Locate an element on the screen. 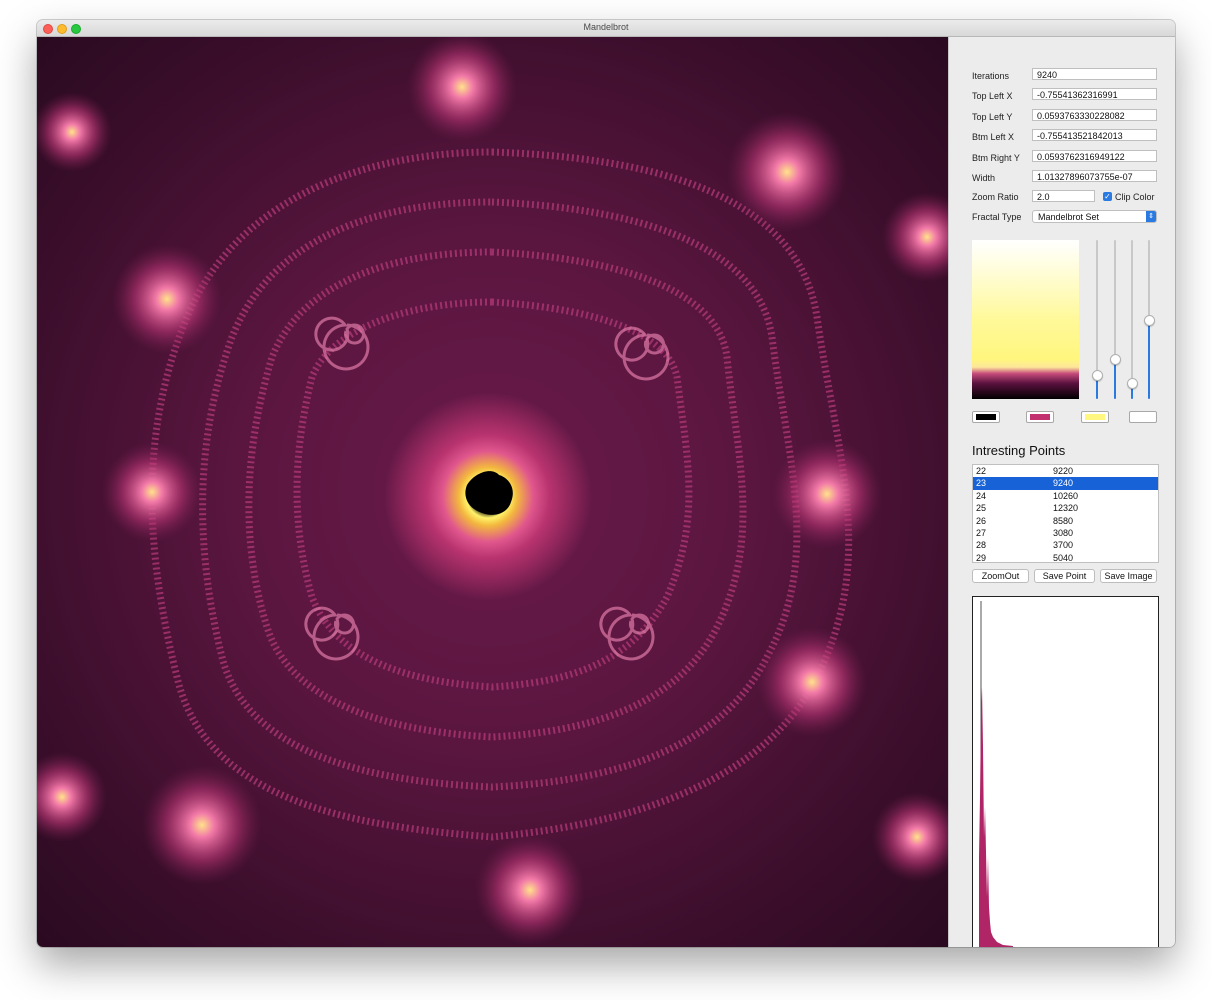 The width and height of the screenshot is (1212, 1000). point-id: 29 is located at coordinates (981, 557).